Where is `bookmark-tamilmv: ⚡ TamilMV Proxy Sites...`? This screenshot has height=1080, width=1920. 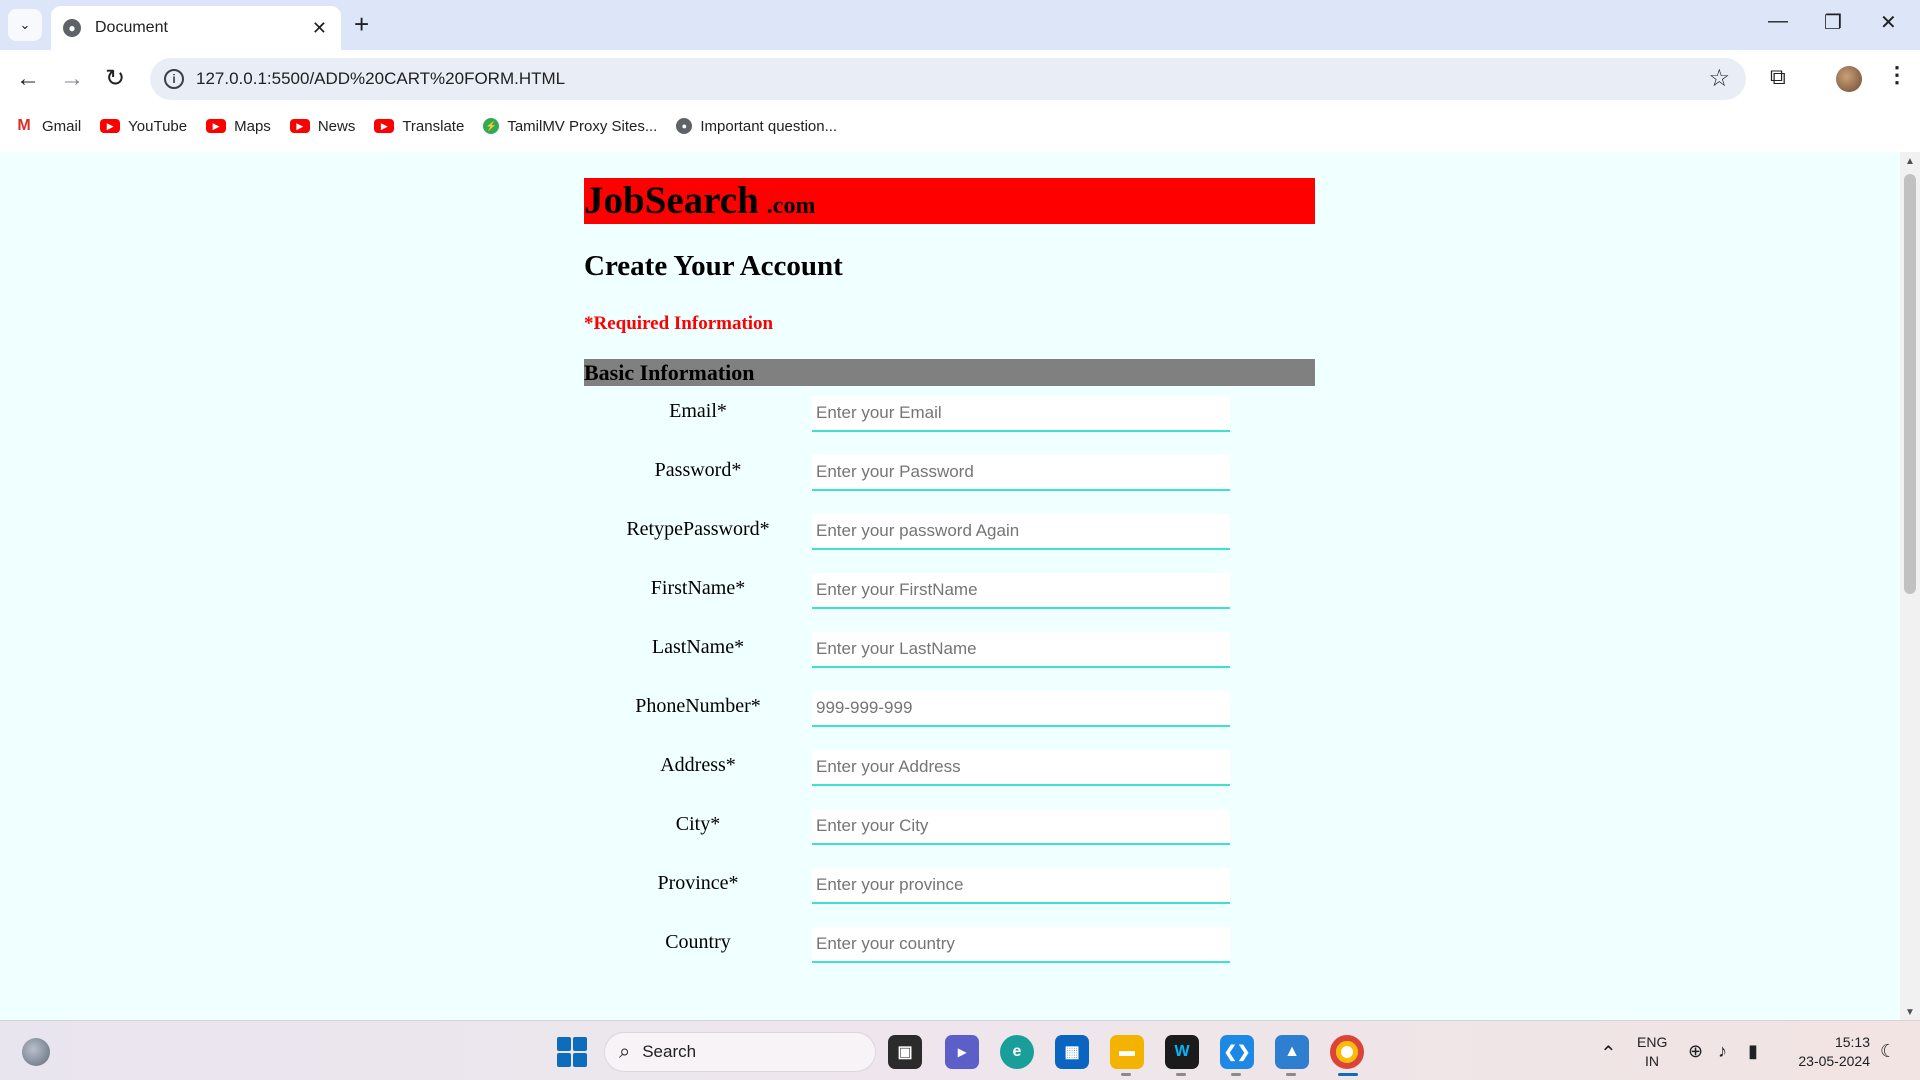 bookmark-tamilmv: ⚡ TamilMV Proxy Sites... is located at coordinates (570, 126).